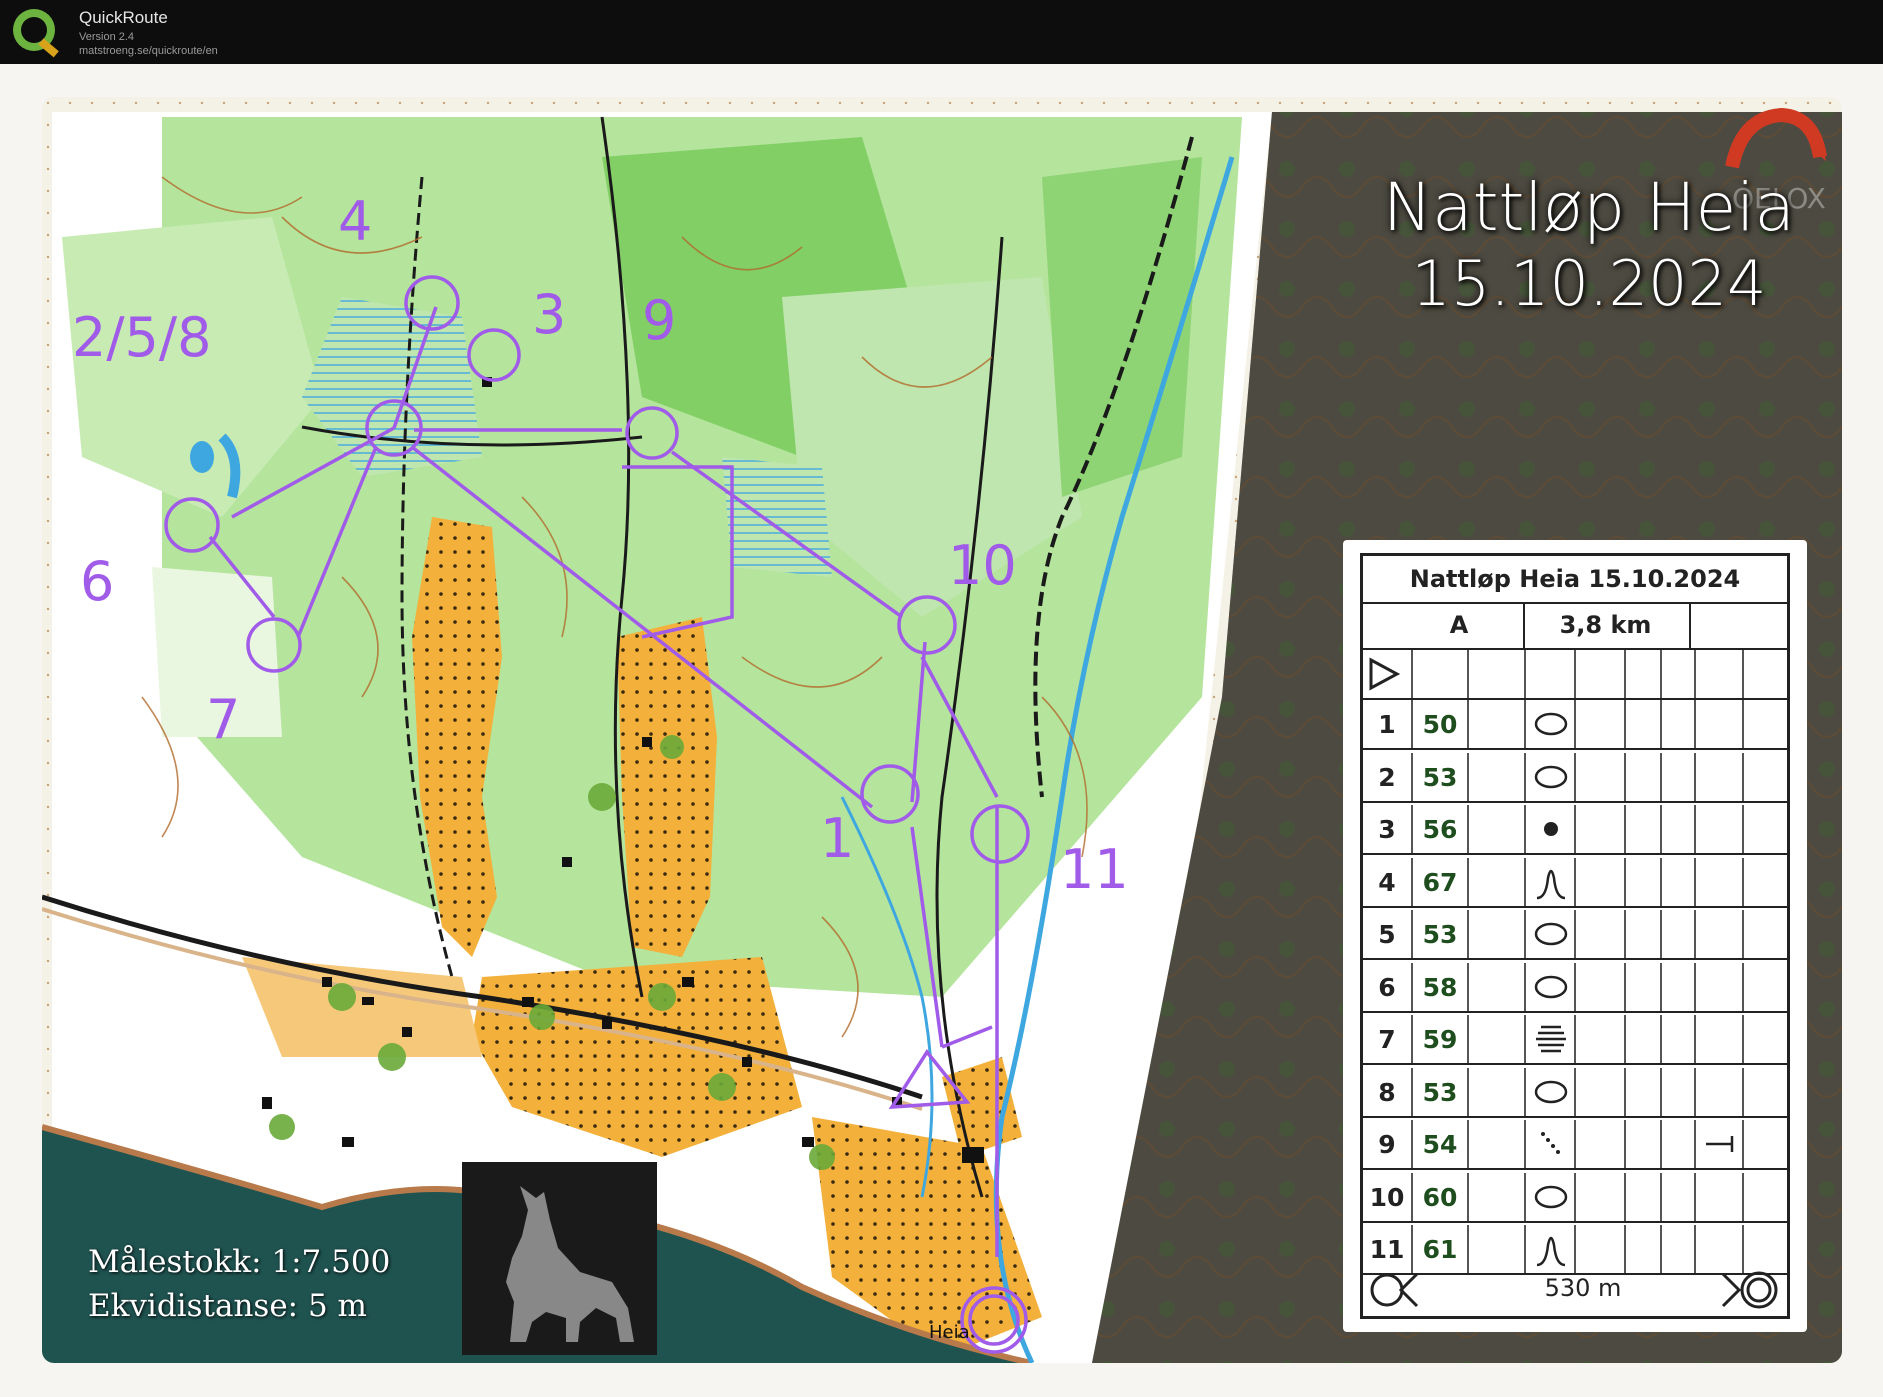 The height and width of the screenshot is (1397, 1883). I want to click on description-row: 7 59, so click(1575, 1040).